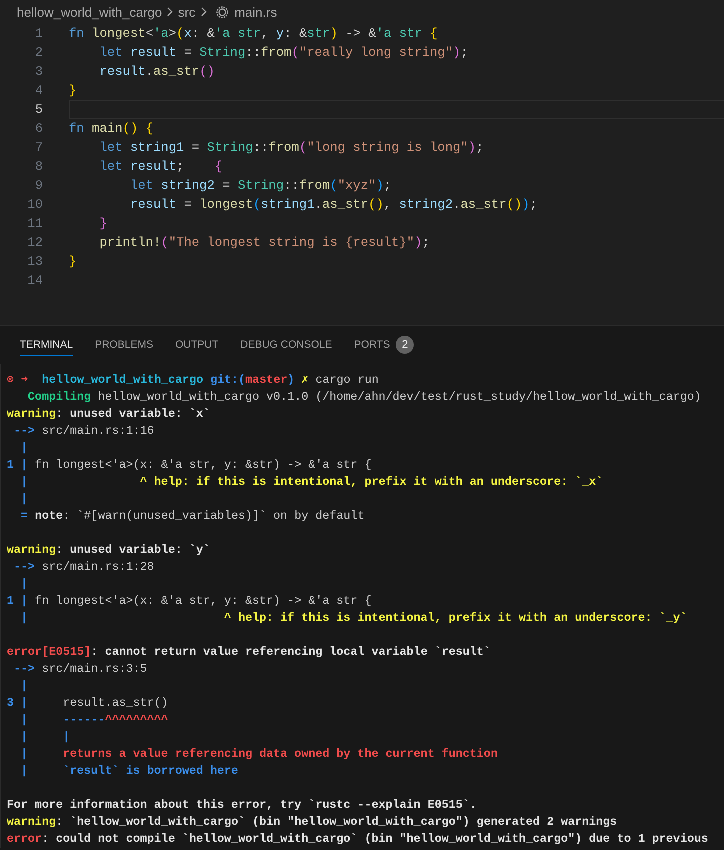  Describe the element at coordinates (84, 567) in the screenshot. I see `terminal-line: --> src/main.rs:1:28` at that location.